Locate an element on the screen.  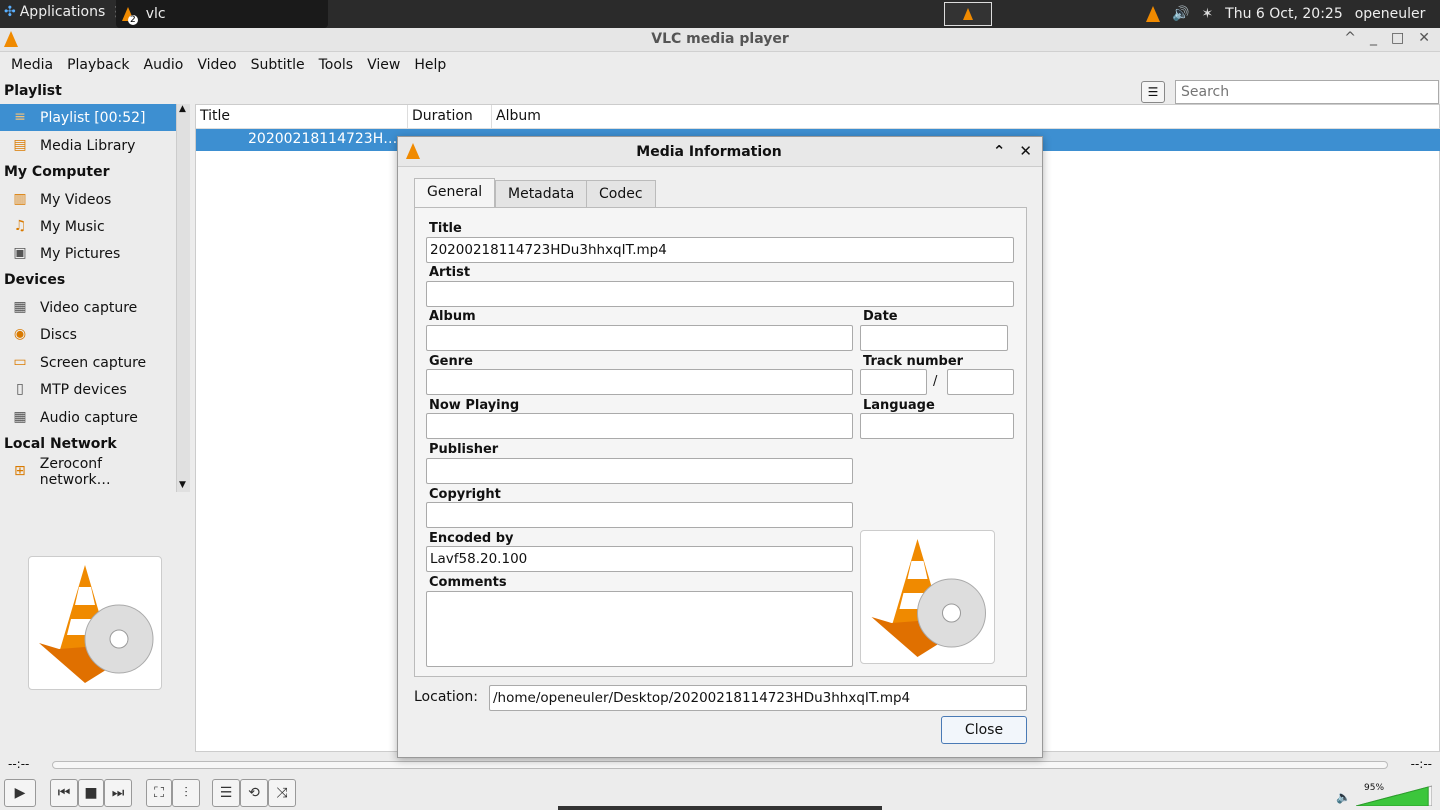
seek-slider is located at coordinates (720, 765).